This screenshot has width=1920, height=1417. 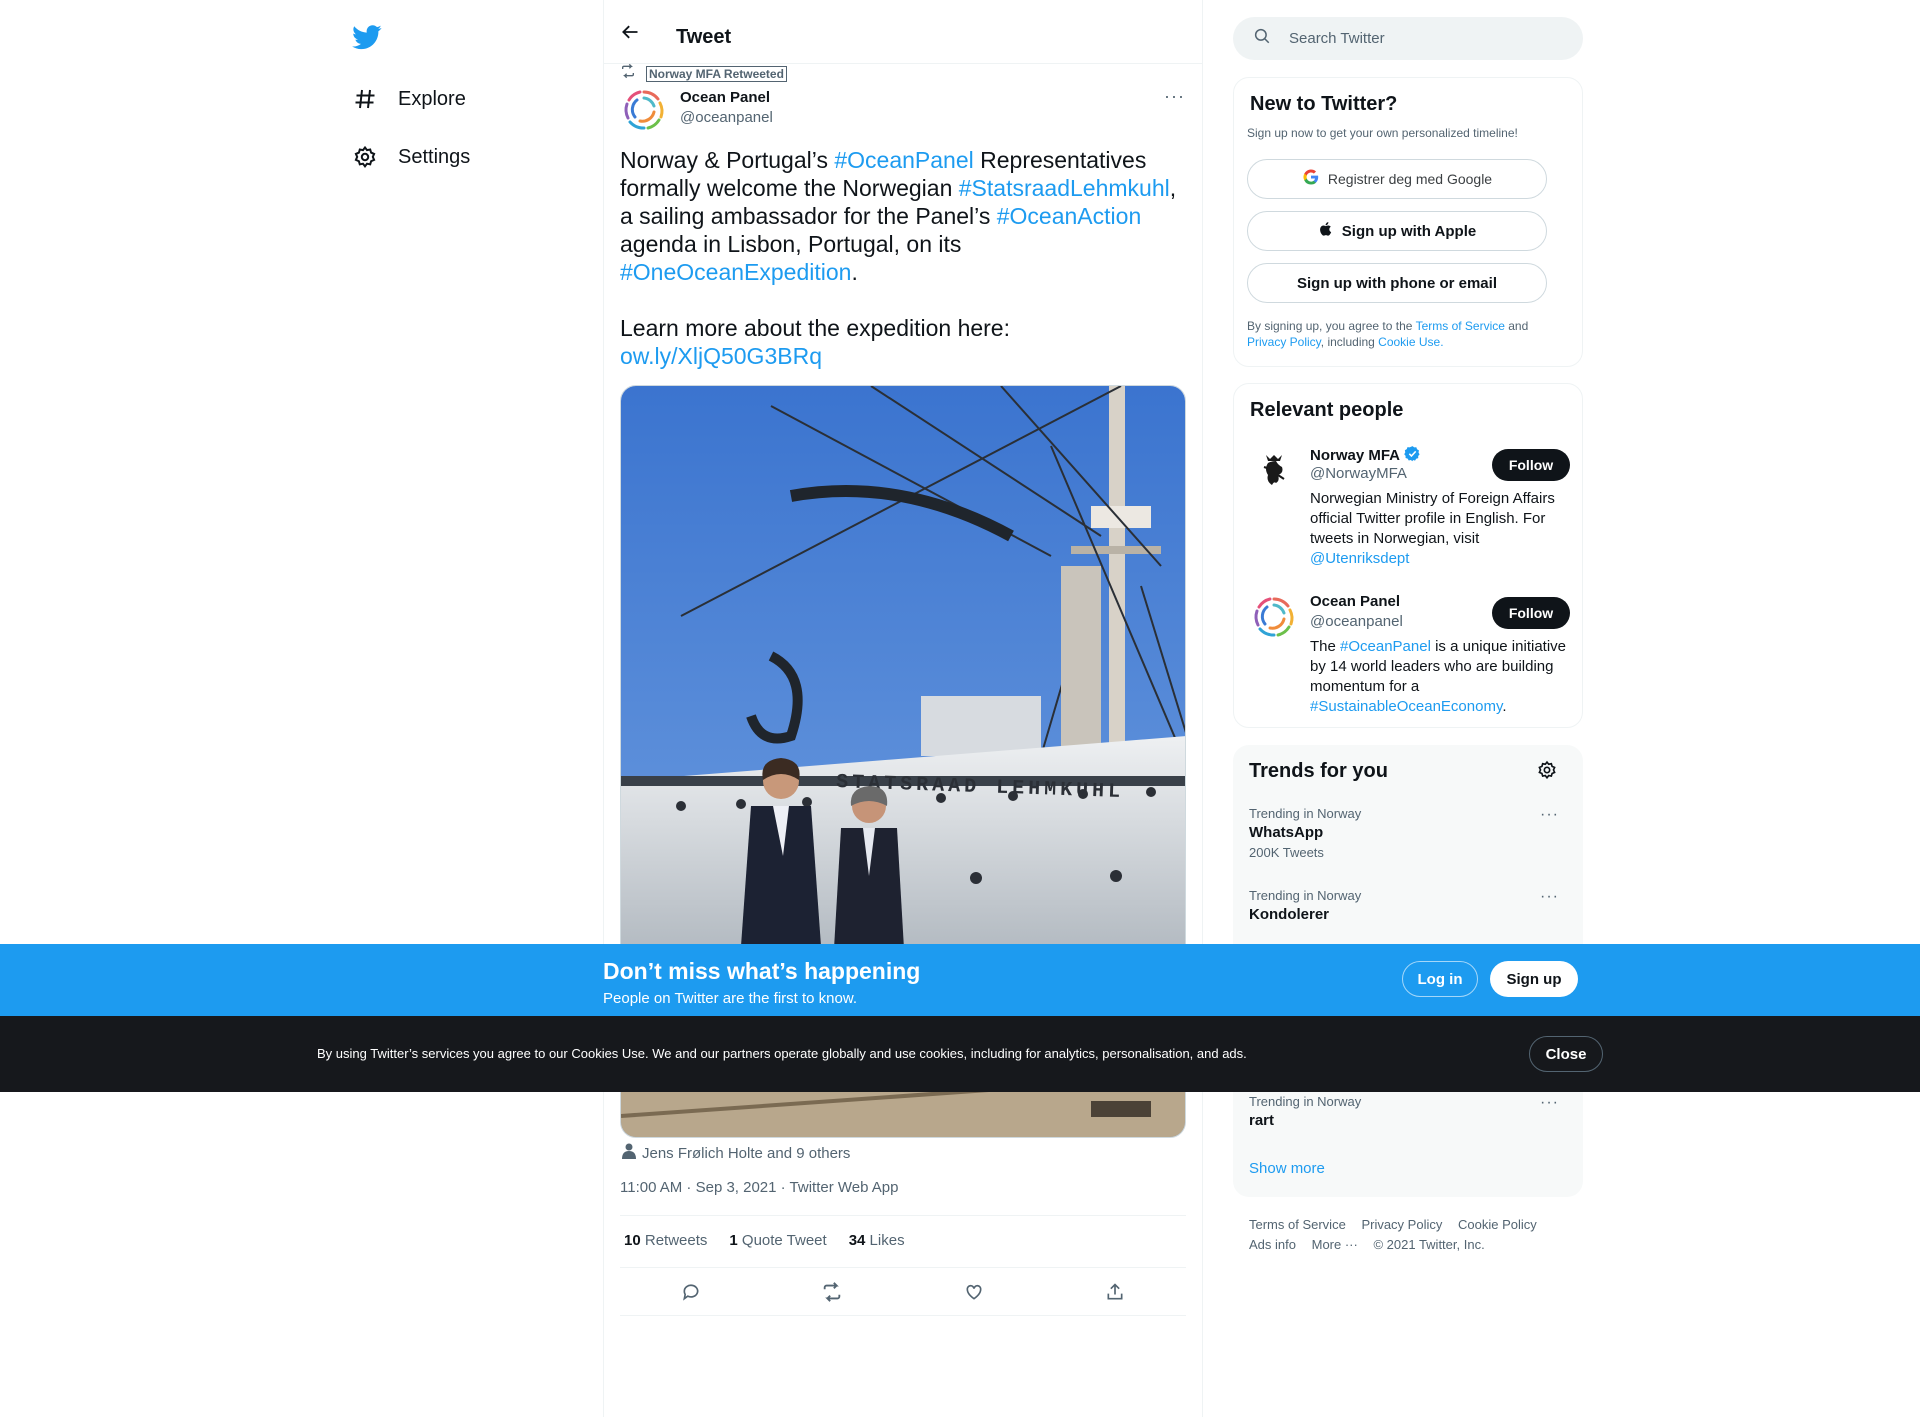 I want to click on twitter-bird-icon, so click(x=368, y=38).